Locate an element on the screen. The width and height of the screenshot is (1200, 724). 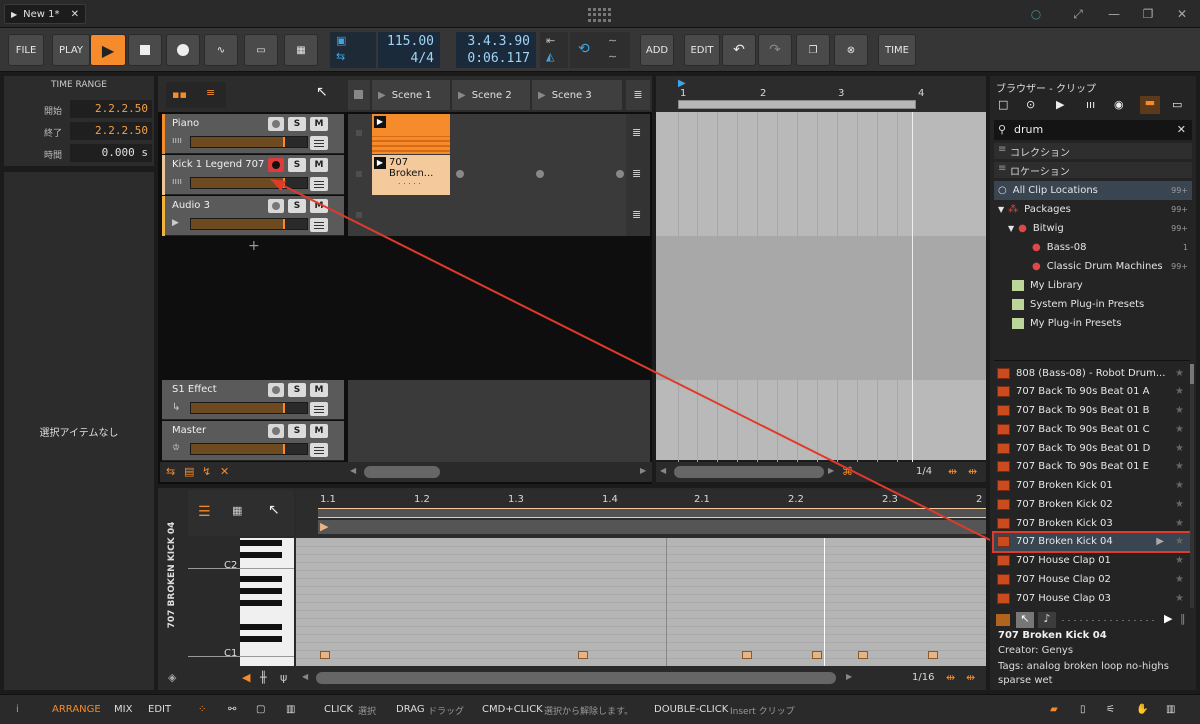
view-toggle: ▪▪ ≡ is located at coordinates (196, 95).